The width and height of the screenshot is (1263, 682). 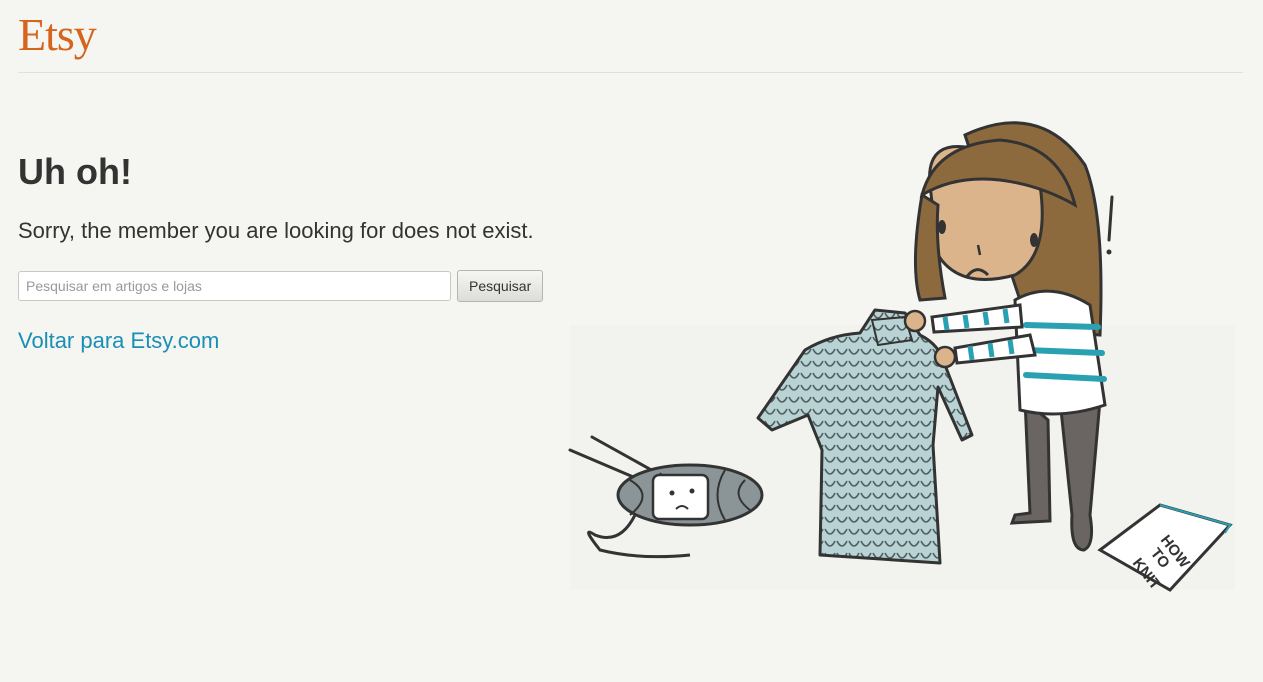 What do you see at coordinates (234, 286) in the screenshot?
I see `search-input` at bounding box center [234, 286].